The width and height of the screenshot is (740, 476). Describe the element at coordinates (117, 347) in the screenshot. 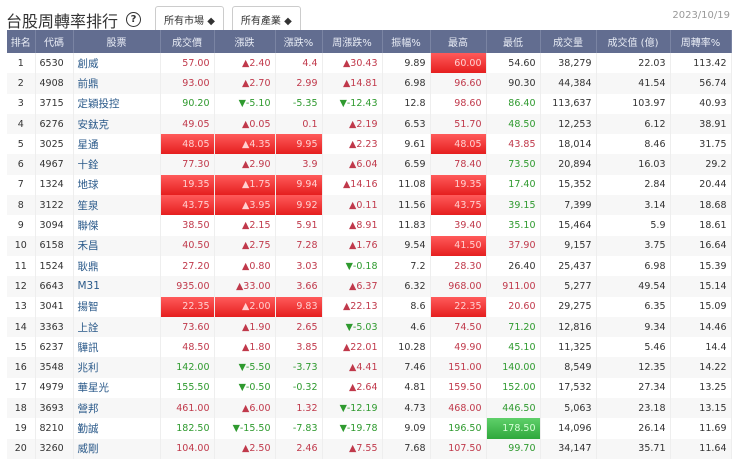

I see `stock-name-cell: 驊訊` at that location.